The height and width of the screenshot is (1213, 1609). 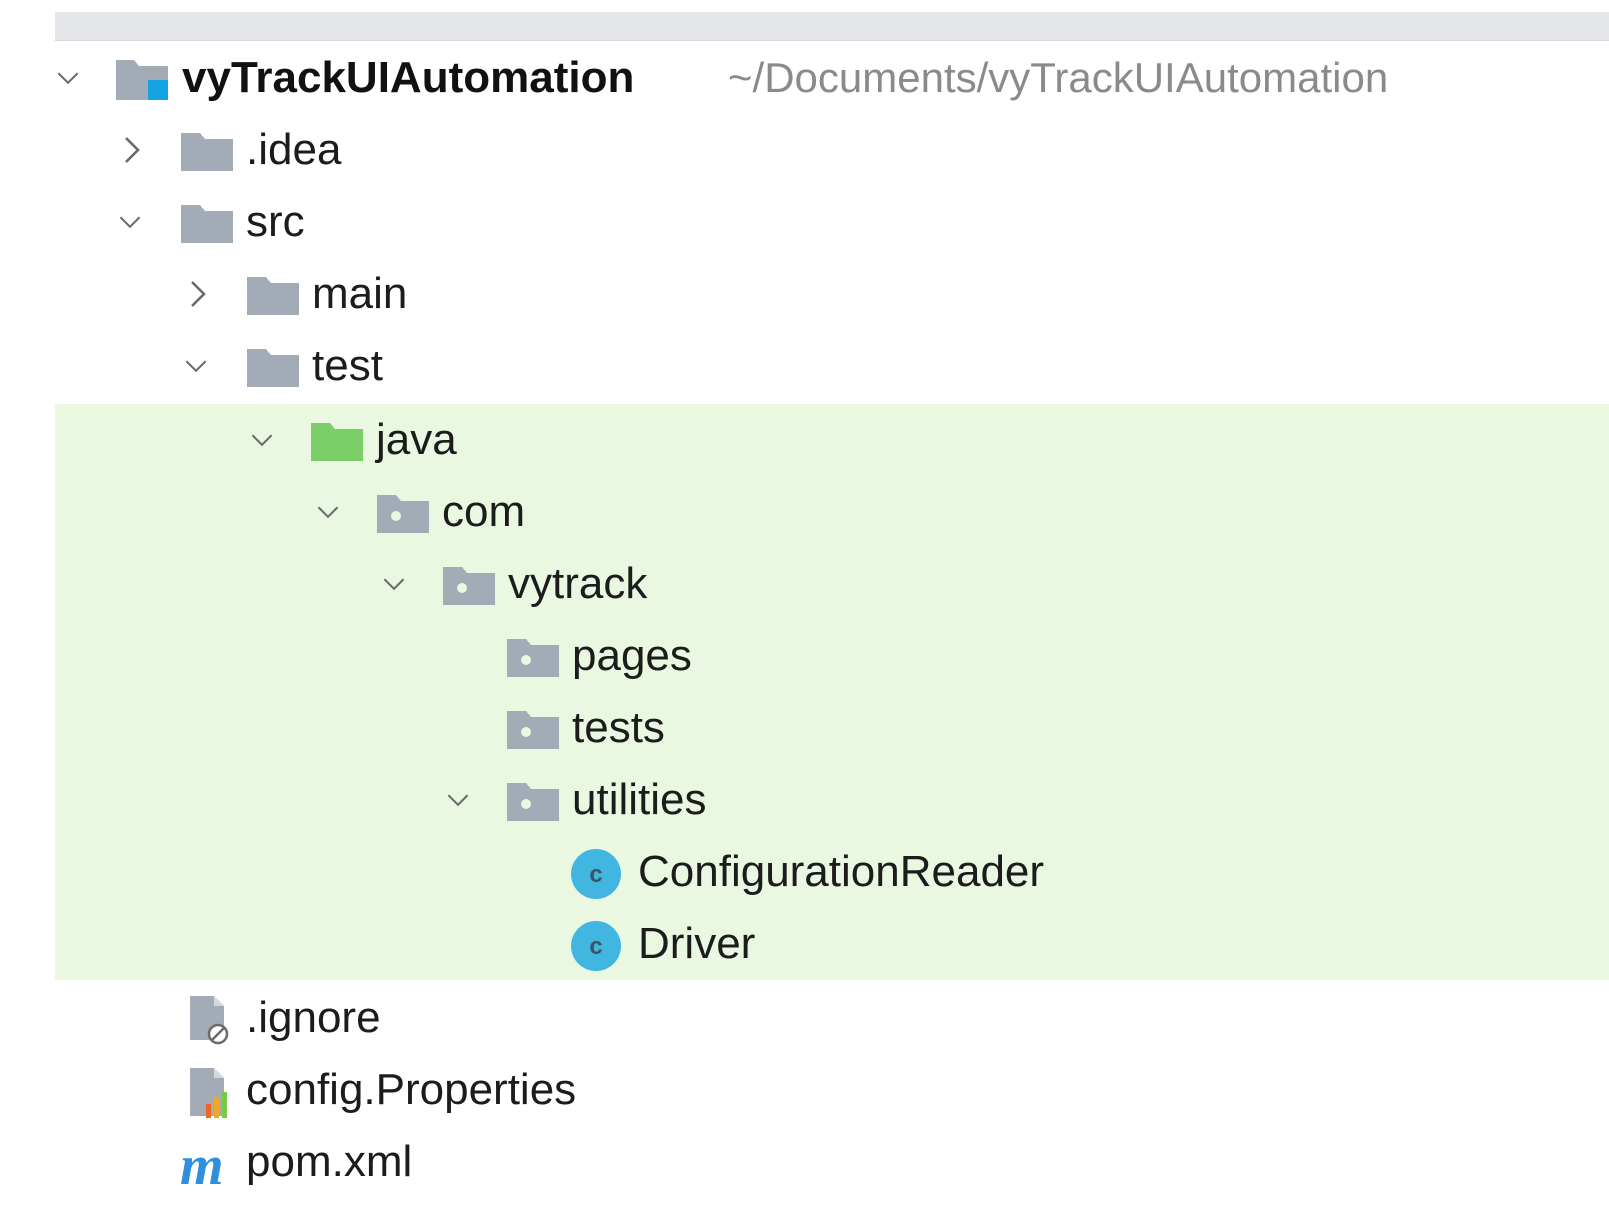 What do you see at coordinates (313, 1018) in the screenshot?
I see `file-label-ignore: .ignore` at bounding box center [313, 1018].